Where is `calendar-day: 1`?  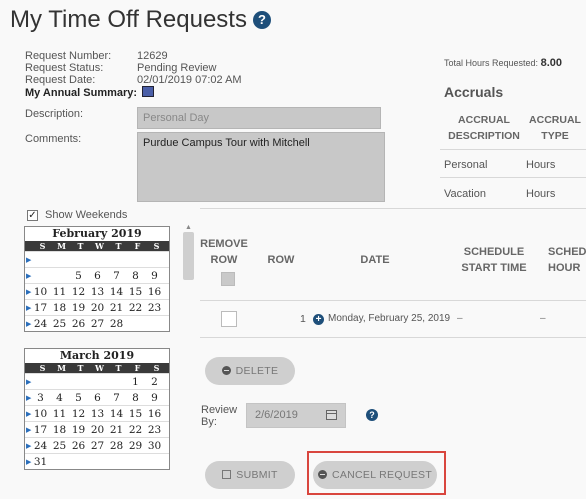
calendar-day: 1 is located at coordinates (135, 381).